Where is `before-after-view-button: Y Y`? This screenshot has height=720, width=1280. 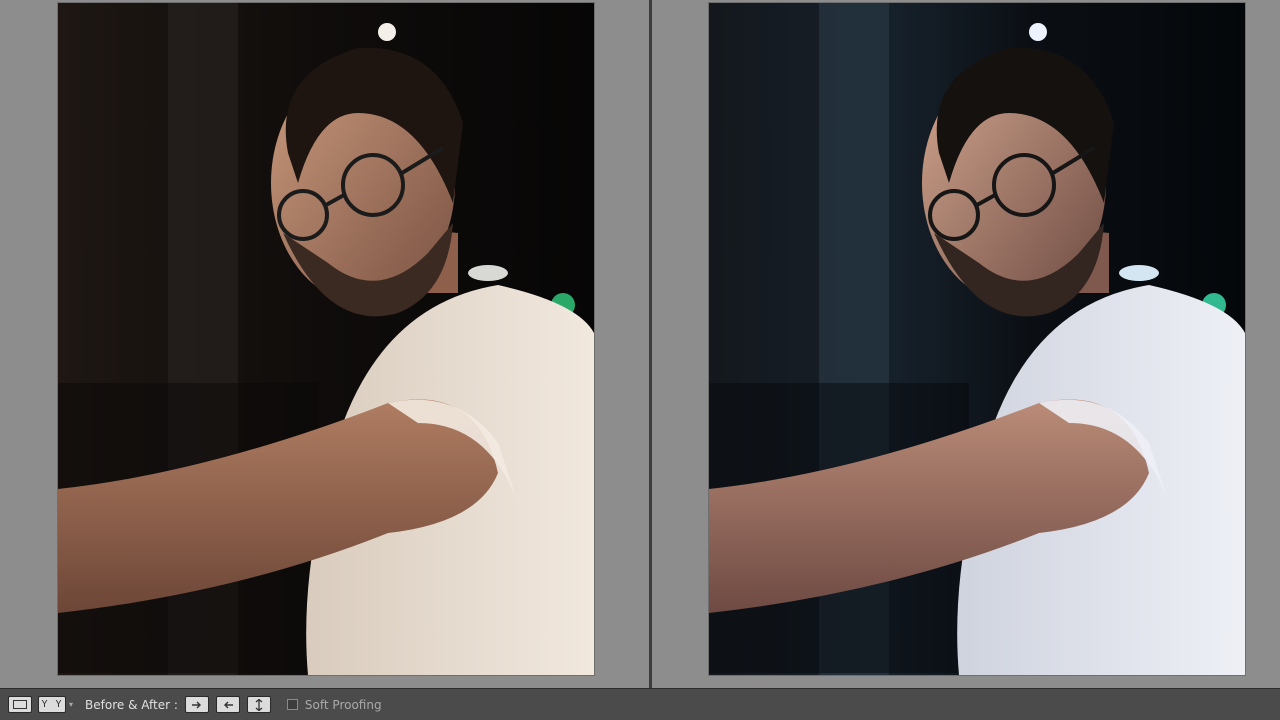 before-after-view-button: Y Y is located at coordinates (52, 704).